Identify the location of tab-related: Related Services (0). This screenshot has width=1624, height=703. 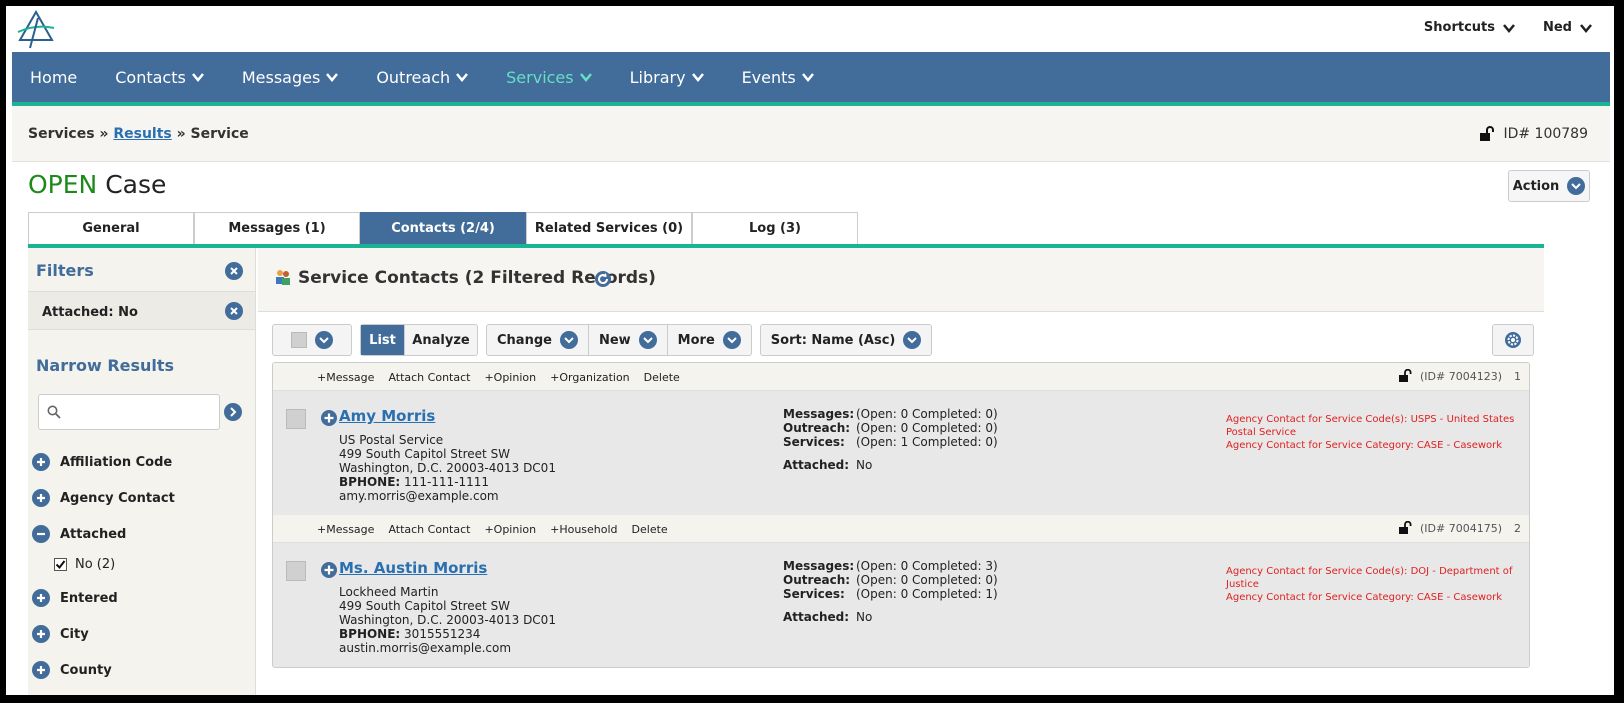
(609, 228).